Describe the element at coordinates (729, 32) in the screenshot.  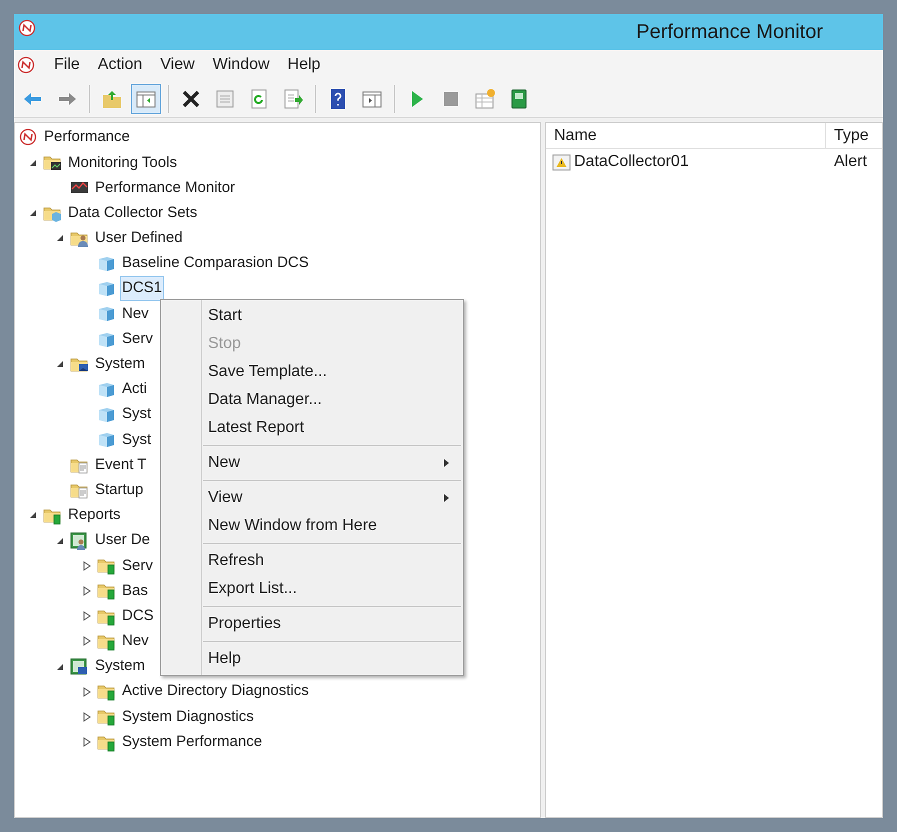
I see `window-title: Performance Monitor` at that location.